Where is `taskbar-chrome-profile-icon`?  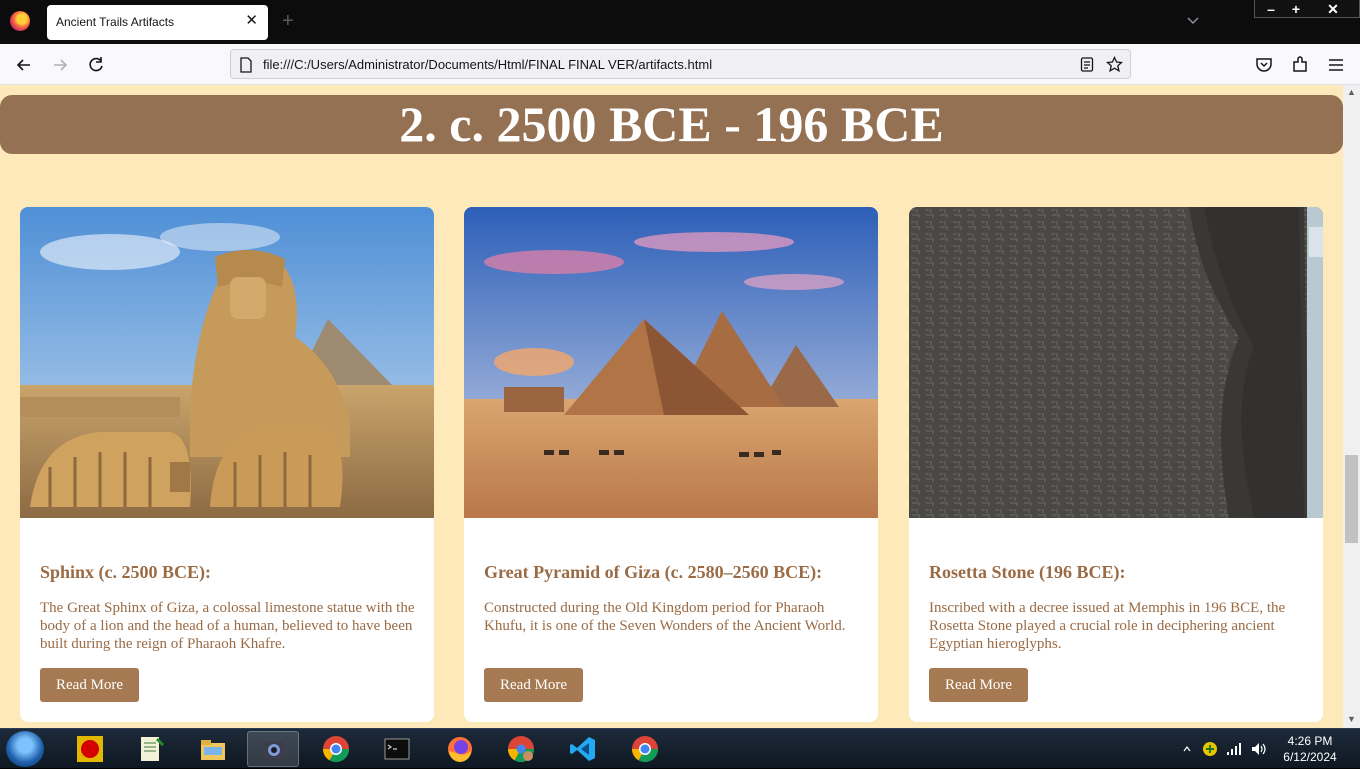 taskbar-chrome-profile-icon is located at coordinates (521, 749).